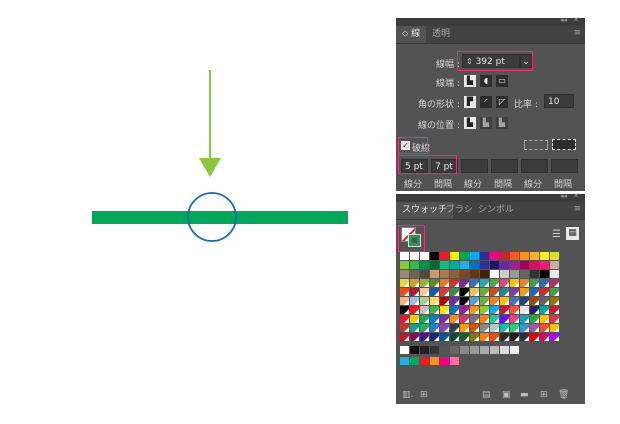 This screenshot has height=424, width=620. I want to click on show-kinds-icon: ⊞, so click(424, 395).